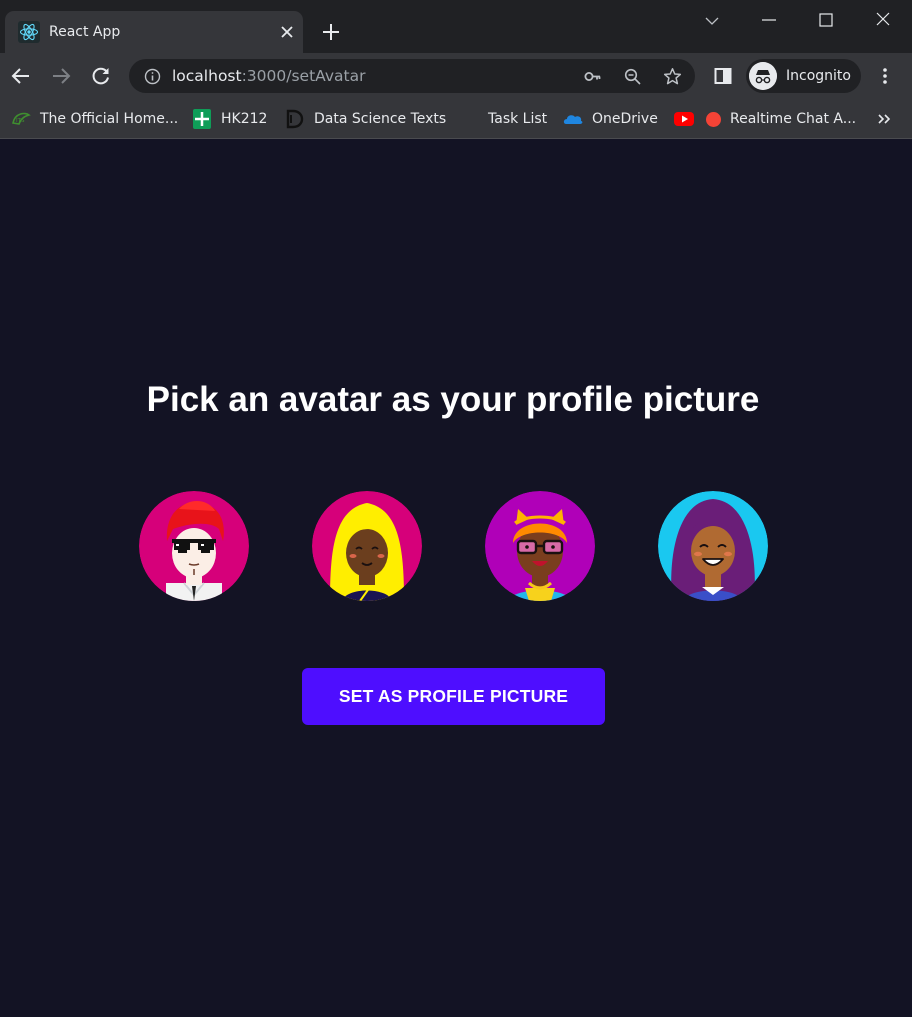  What do you see at coordinates (152, 76) in the screenshot?
I see `info-icon` at bounding box center [152, 76].